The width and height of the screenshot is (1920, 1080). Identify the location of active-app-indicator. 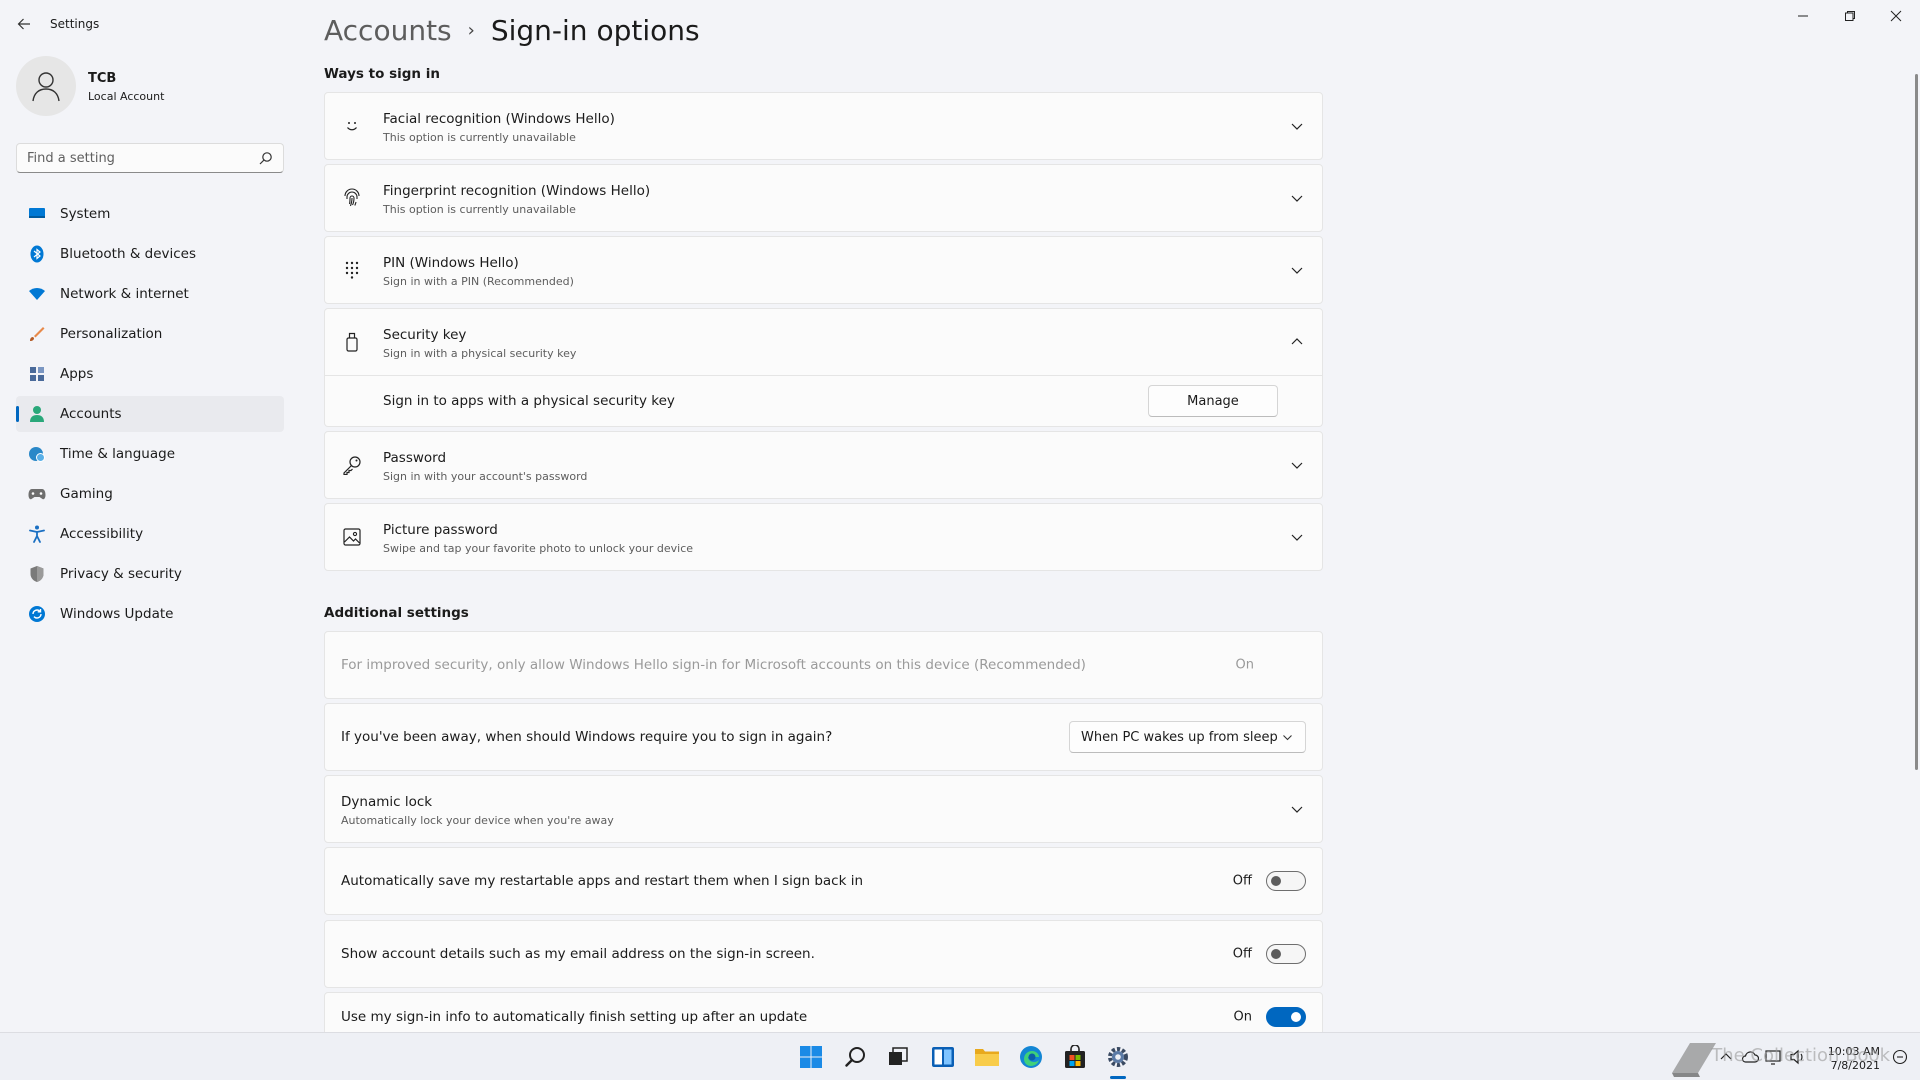
(1118, 1077).